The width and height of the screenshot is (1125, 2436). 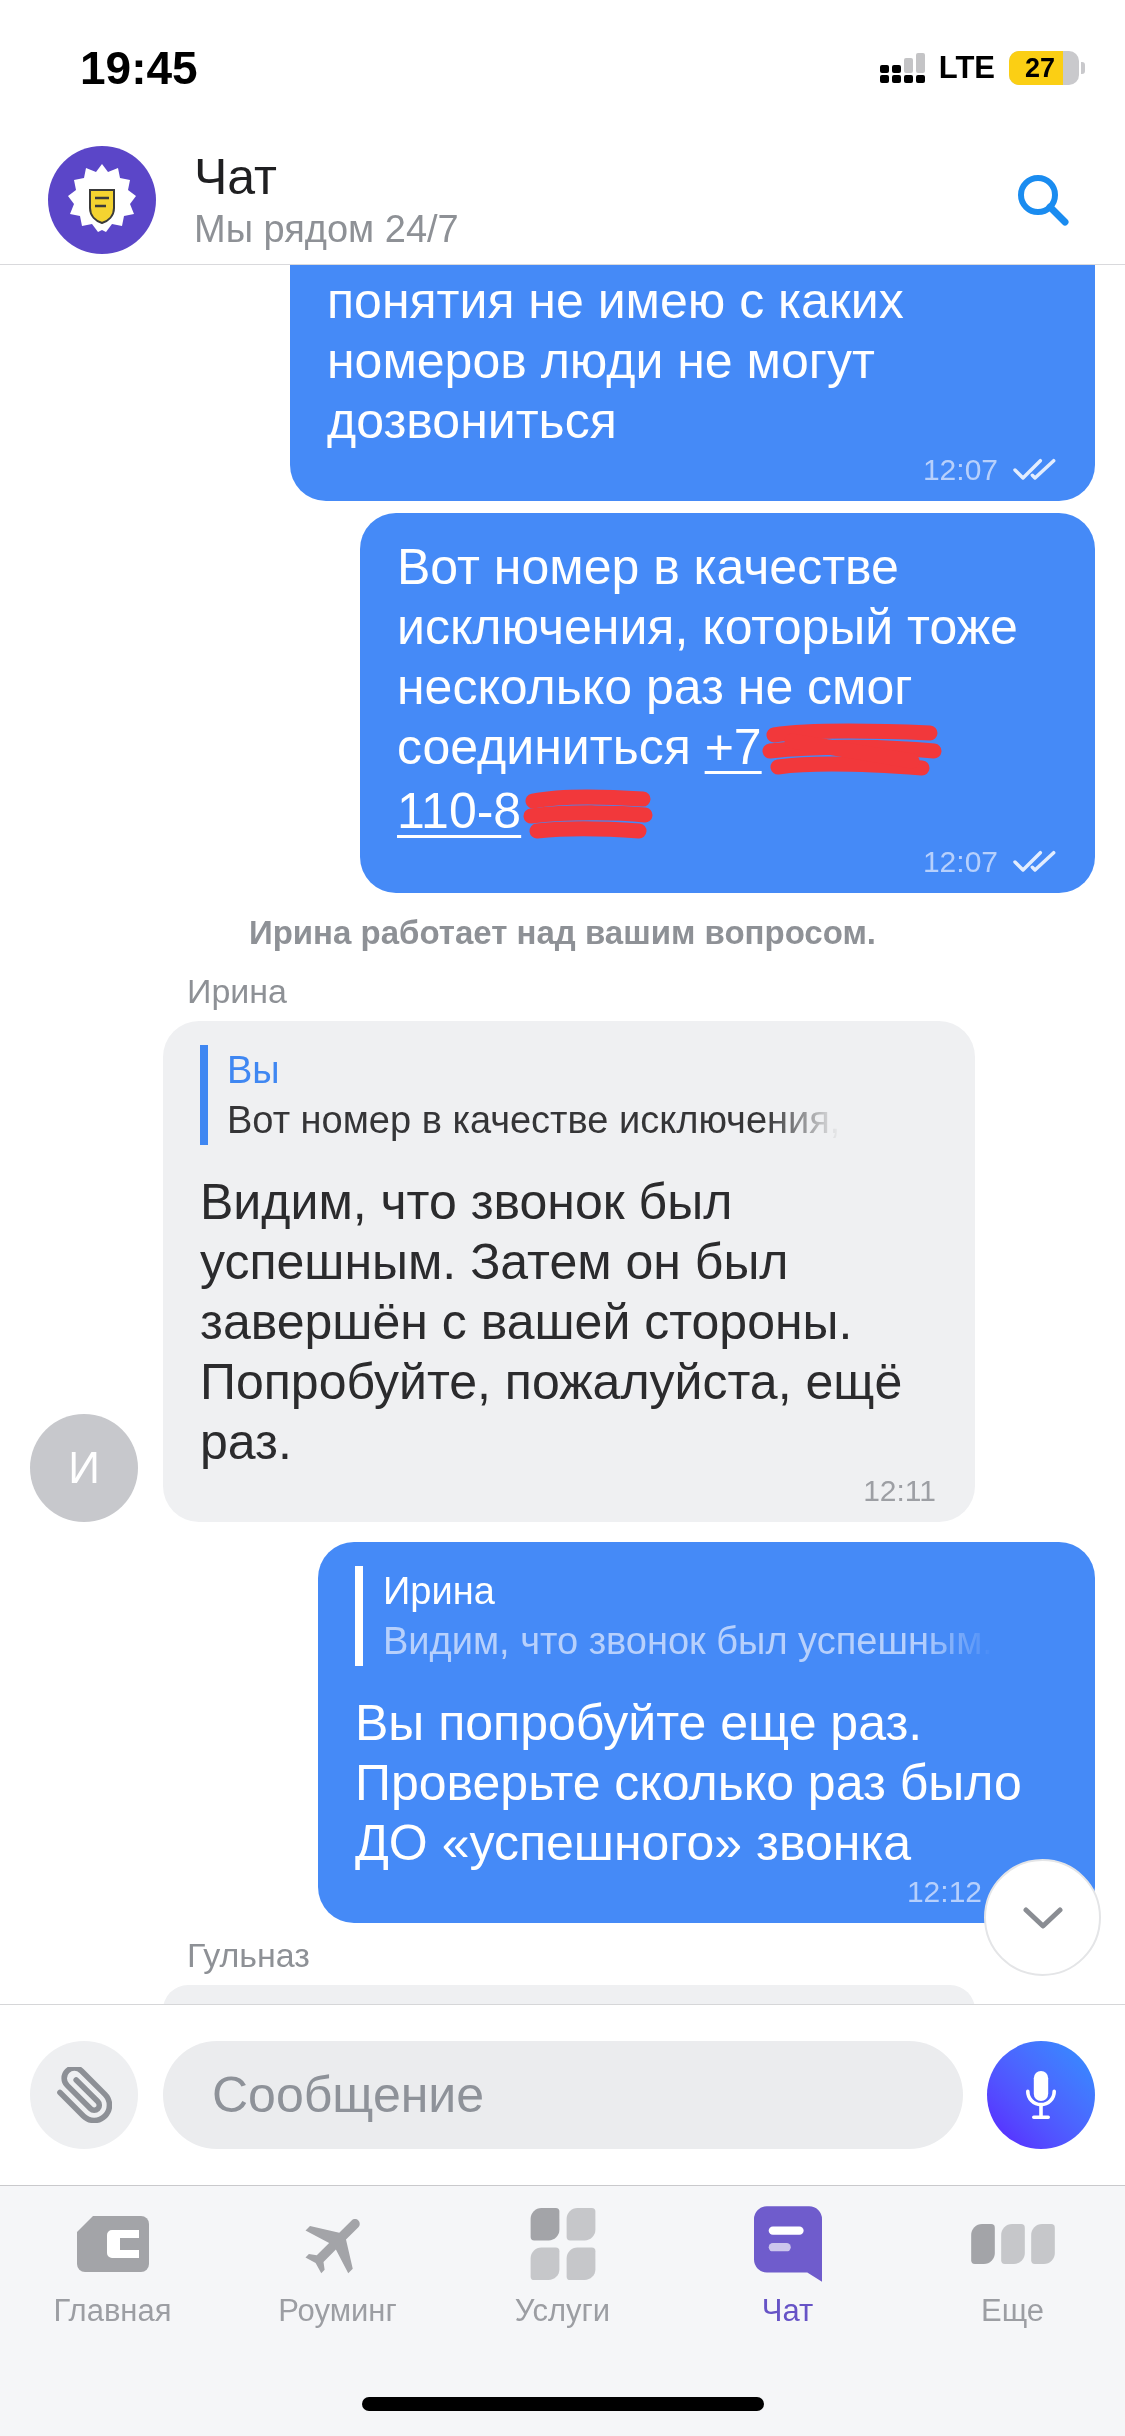 I want to click on reply-text: Видим, что звонок был успешным., so click(x=688, y=1641).